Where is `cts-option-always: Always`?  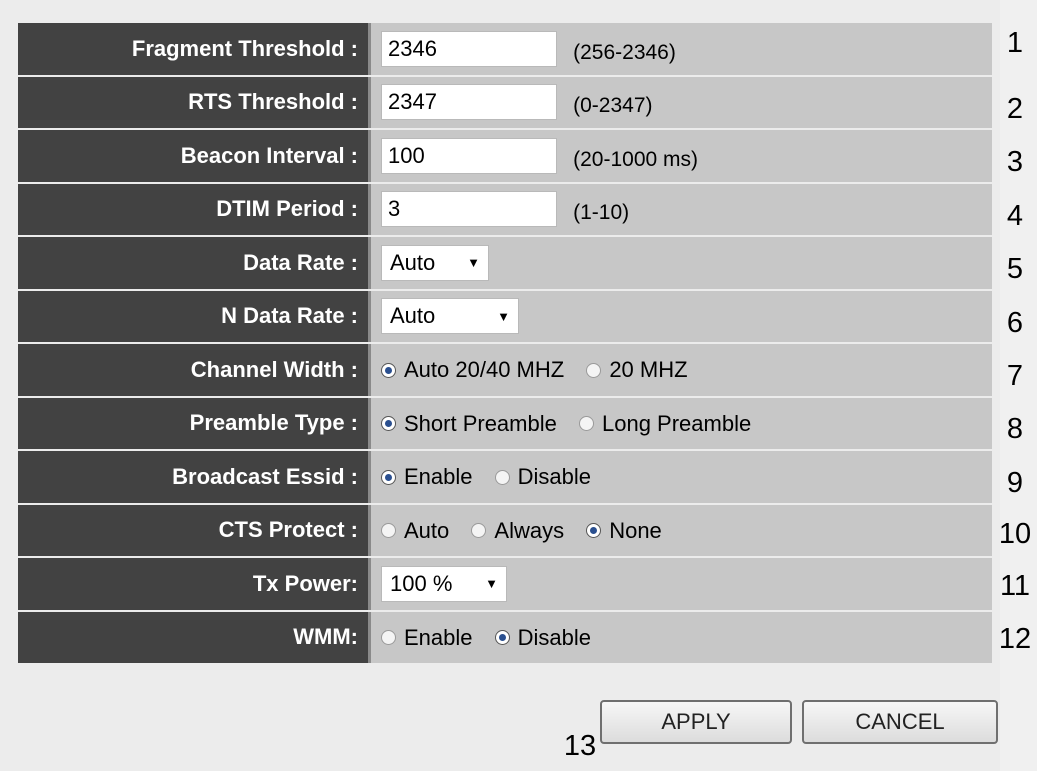
cts-option-always: Always is located at coordinates (517, 531).